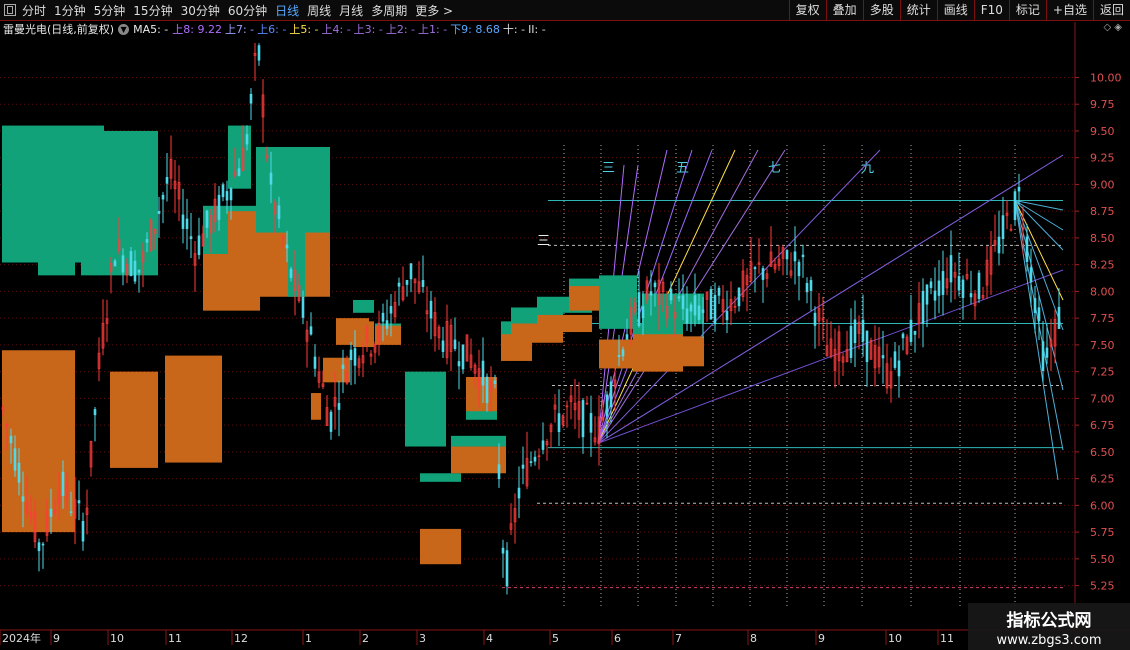 Image resolution: width=1130 pixels, height=650 pixels. I want to click on price-tick-label-4: 6.25, so click(1102, 479).